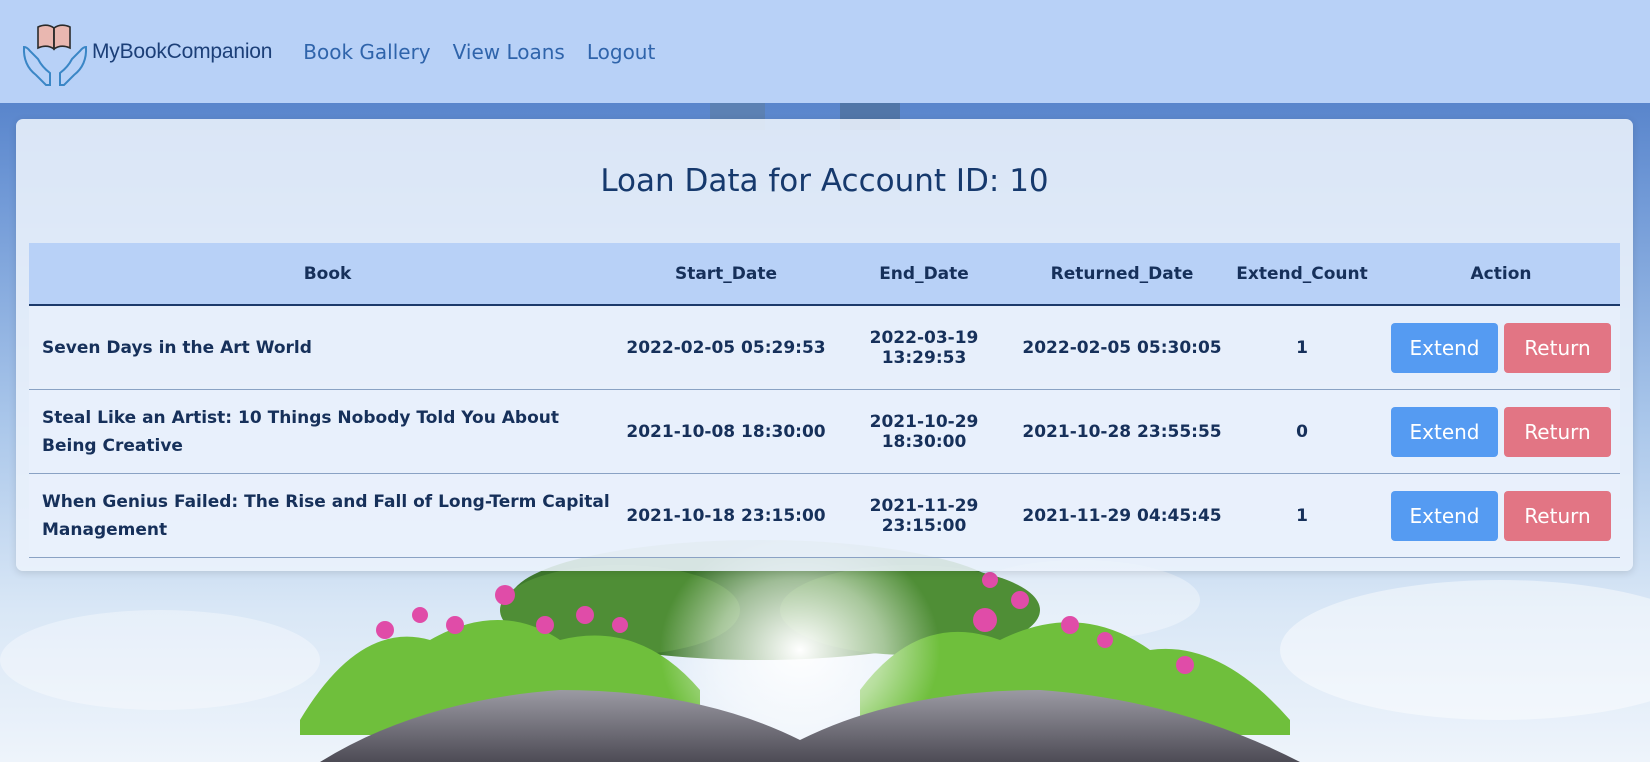 This screenshot has height=762, width=1650. What do you see at coordinates (1122, 431) in the screenshot?
I see `returned-date: 2021-10-28 23:55:55` at bounding box center [1122, 431].